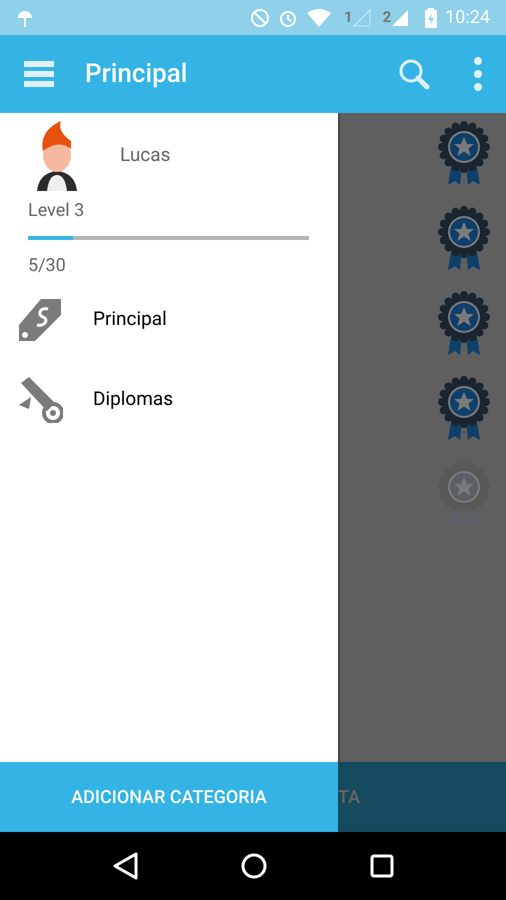 This screenshot has height=900, width=506. I want to click on user-name: Lucas, so click(145, 155).